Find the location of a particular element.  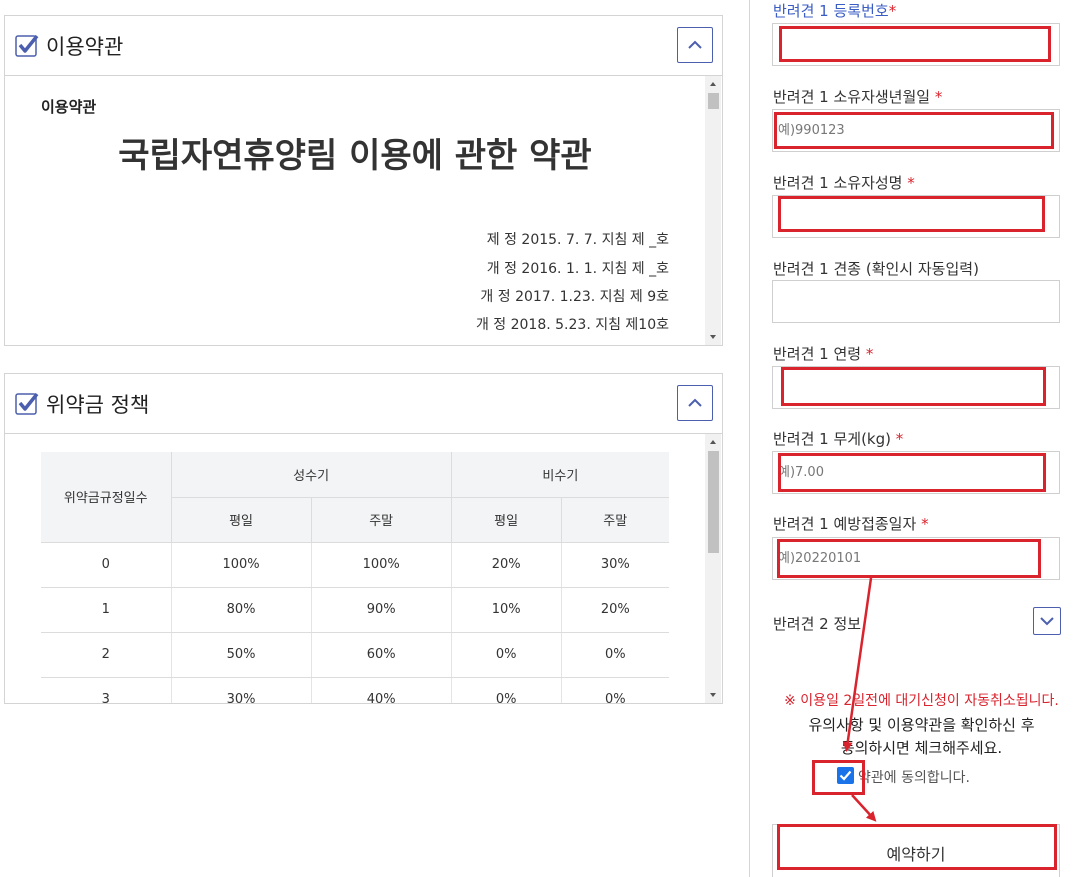

terms-document-title: 국립자연휴양림 이용에 관한 약관 is located at coordinates (355, 156).